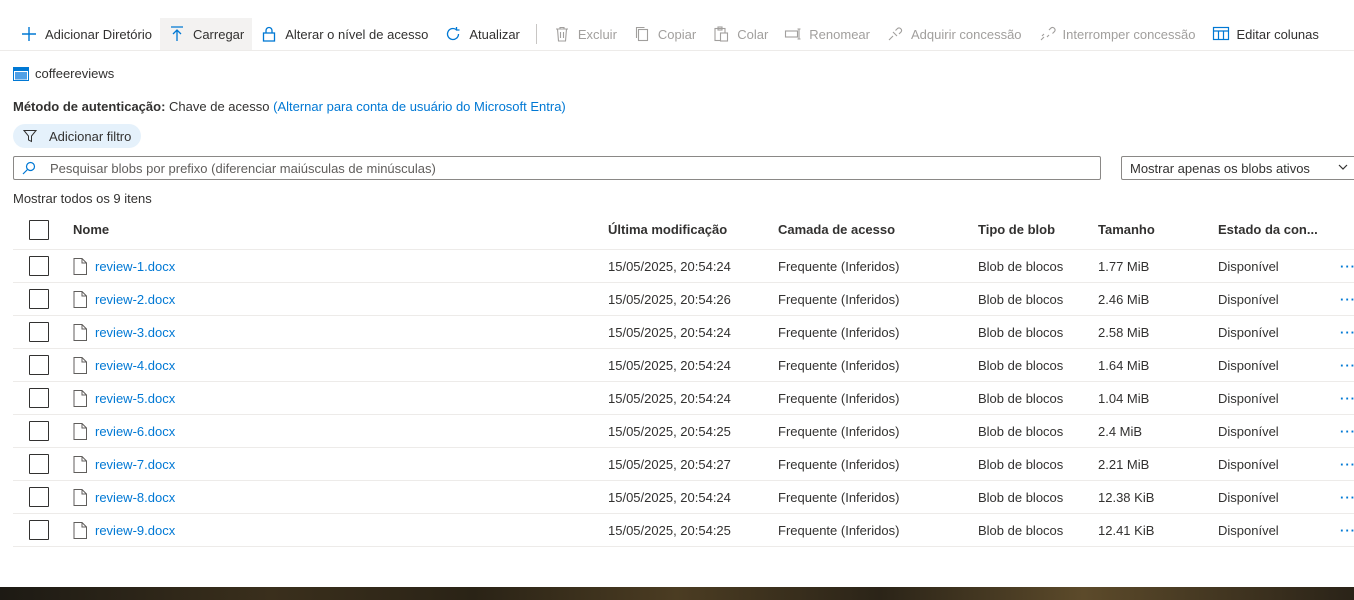 This screenshot has height=600, width=1354. What do you see at coordinates (135, 332) in the screenshot?
I see `blob-name-link: review-3.docx` at bounding box center [135, 332].